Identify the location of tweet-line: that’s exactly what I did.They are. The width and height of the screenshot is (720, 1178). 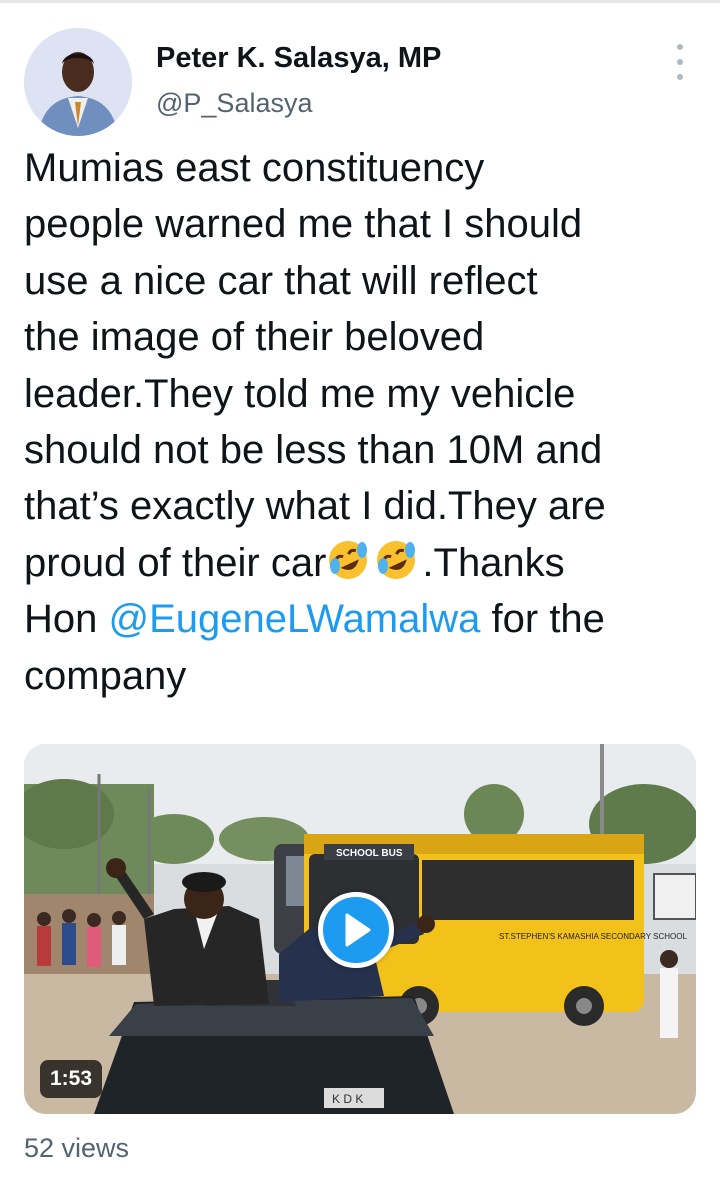
(315, 506).